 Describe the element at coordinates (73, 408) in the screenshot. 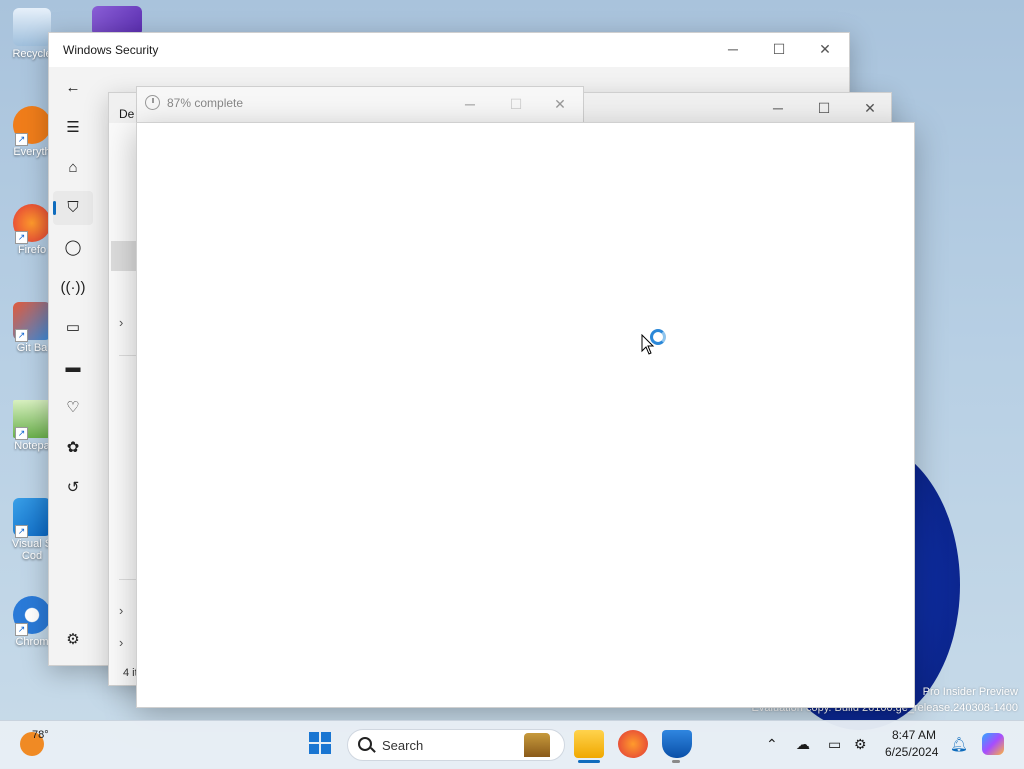

I see `heart-pulse-icon: ♡` at that location.